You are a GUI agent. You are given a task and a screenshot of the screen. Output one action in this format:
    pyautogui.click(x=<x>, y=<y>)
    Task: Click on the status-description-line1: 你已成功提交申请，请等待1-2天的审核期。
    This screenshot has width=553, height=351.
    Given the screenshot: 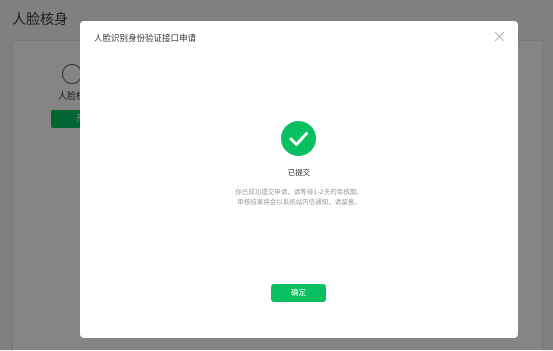 What is the action you would take?
    pyautogui.click(x=299, y=192)
    